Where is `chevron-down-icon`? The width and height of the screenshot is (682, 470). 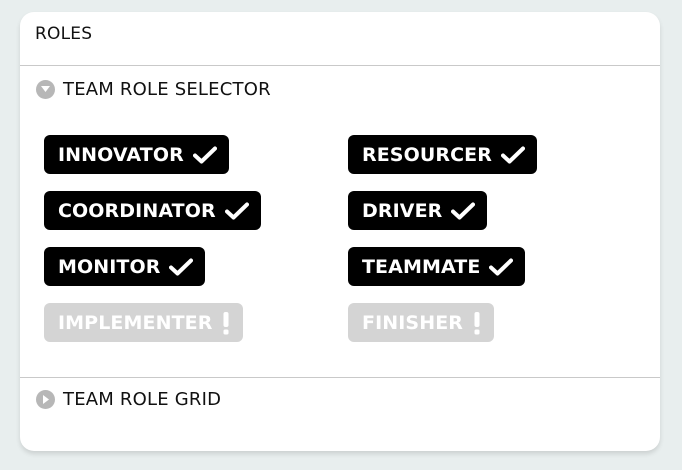
chevron-down-icon is located at coordinates (45, 89).